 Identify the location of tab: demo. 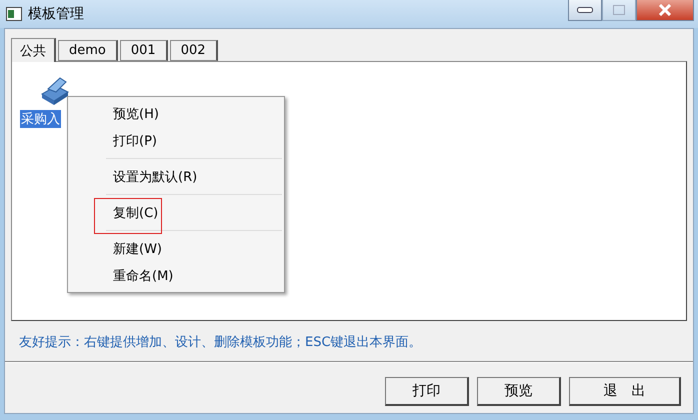
(88, 50).